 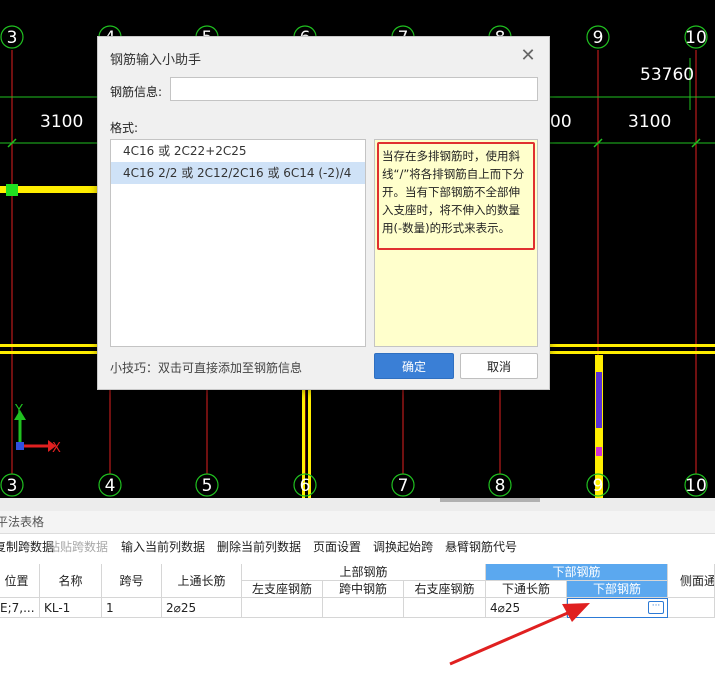 What do you see at coordinates (110, 486) in the screenshot?
I see `axis-label-bottom: 4` at bounding box center [110, 486].